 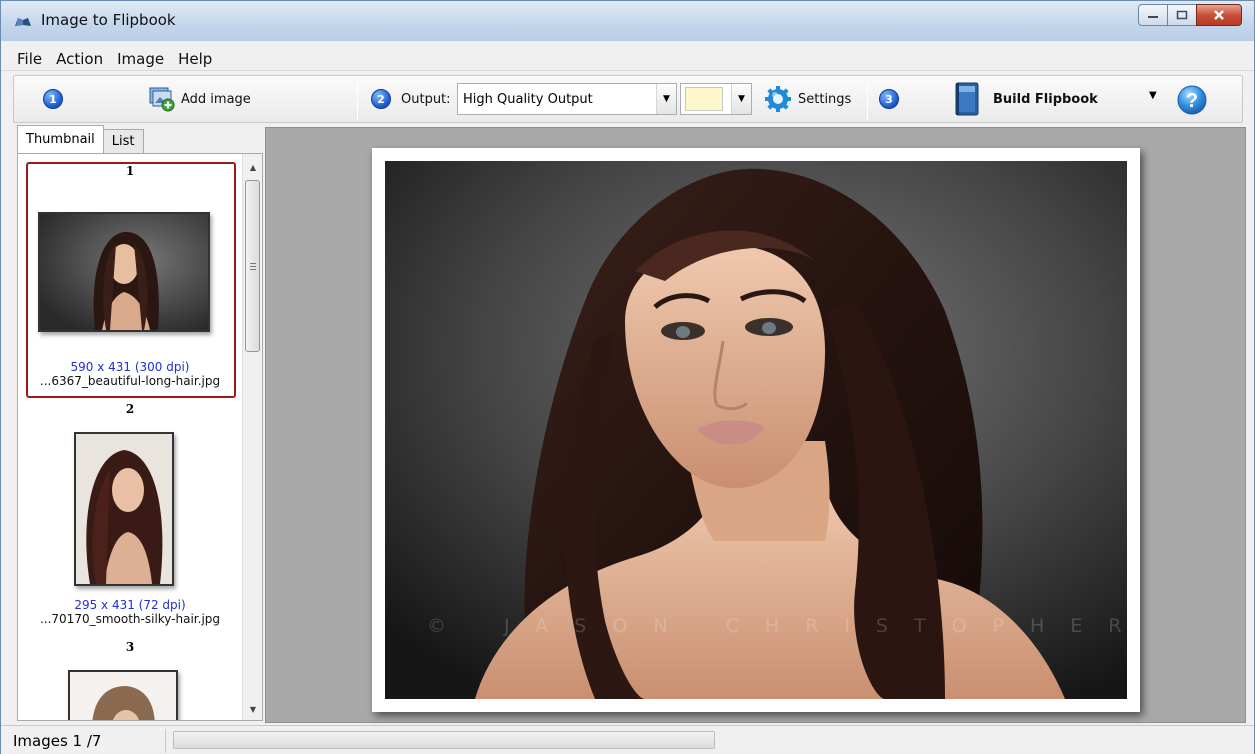 What do you see at coordinates (704, 99) in the screenshot?
I see `color-swatch` at bounding box center [704, 99].